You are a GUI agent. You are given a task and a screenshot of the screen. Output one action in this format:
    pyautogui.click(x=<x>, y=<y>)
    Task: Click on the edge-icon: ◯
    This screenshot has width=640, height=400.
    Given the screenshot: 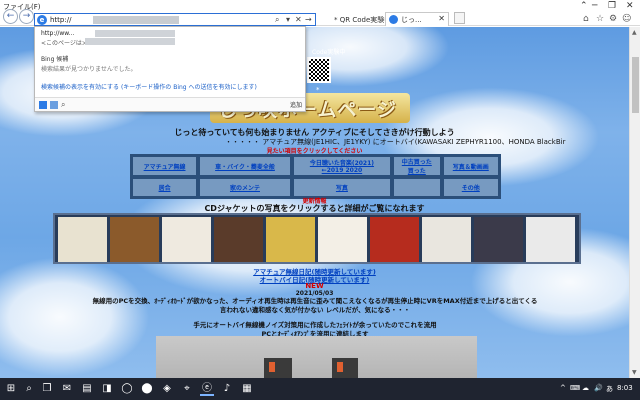 What is the action you would take?
    pyautogui.click(x=127, y=389)
    